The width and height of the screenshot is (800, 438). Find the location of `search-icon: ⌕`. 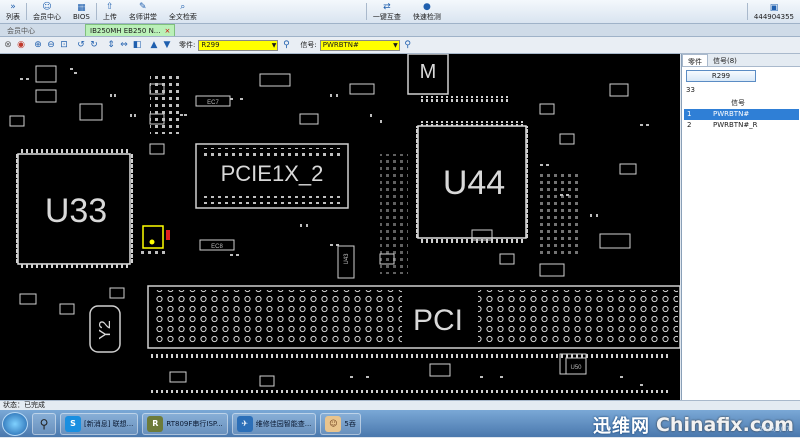

search-icon: ⌕ is located at coordinates (183, 6).